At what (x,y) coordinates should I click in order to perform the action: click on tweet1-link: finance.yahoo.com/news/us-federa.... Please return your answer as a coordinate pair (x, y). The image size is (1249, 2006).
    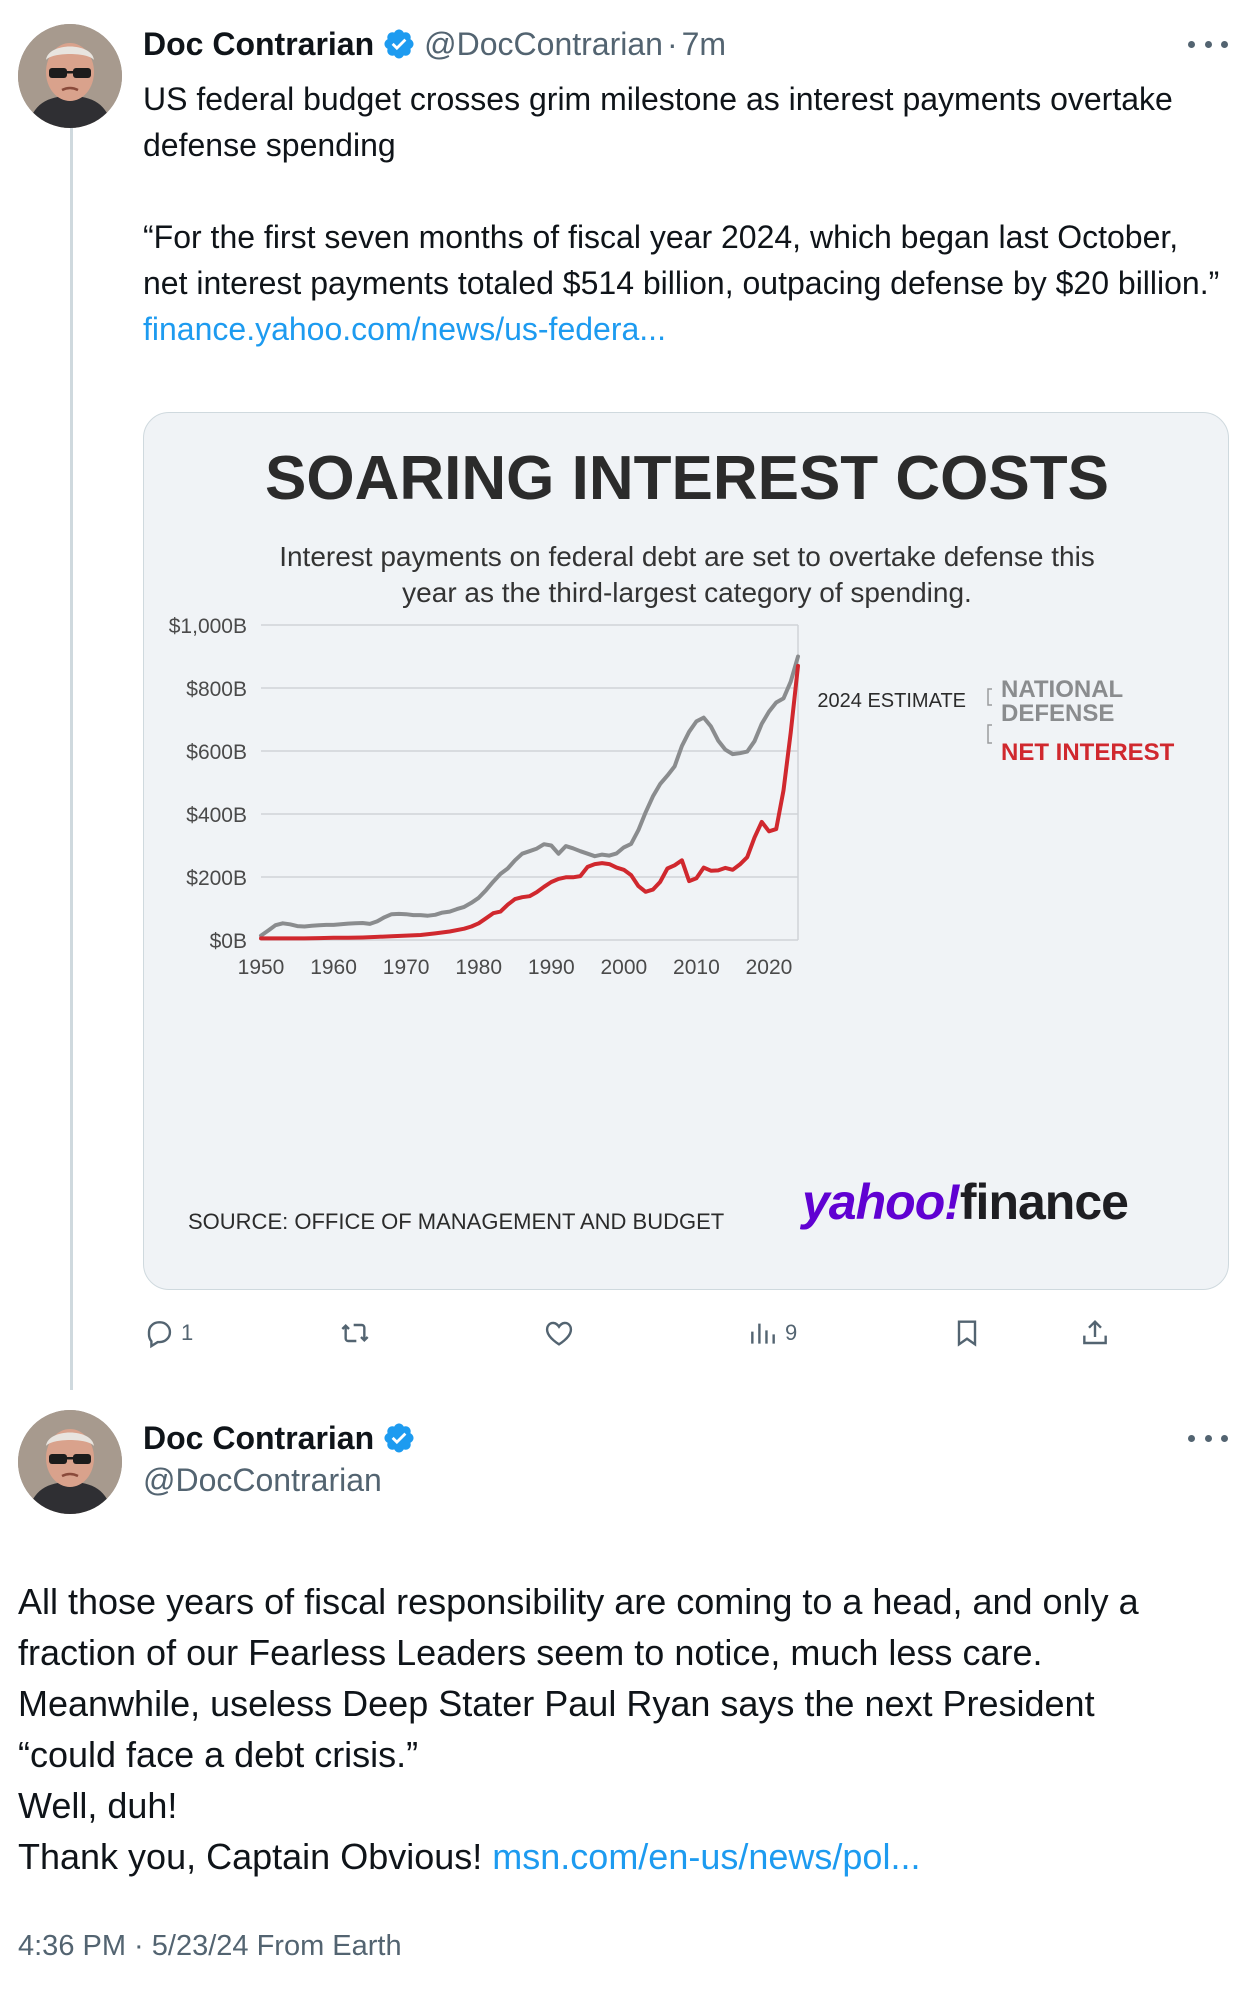
    Looking at the image, I should click on (404, 329).